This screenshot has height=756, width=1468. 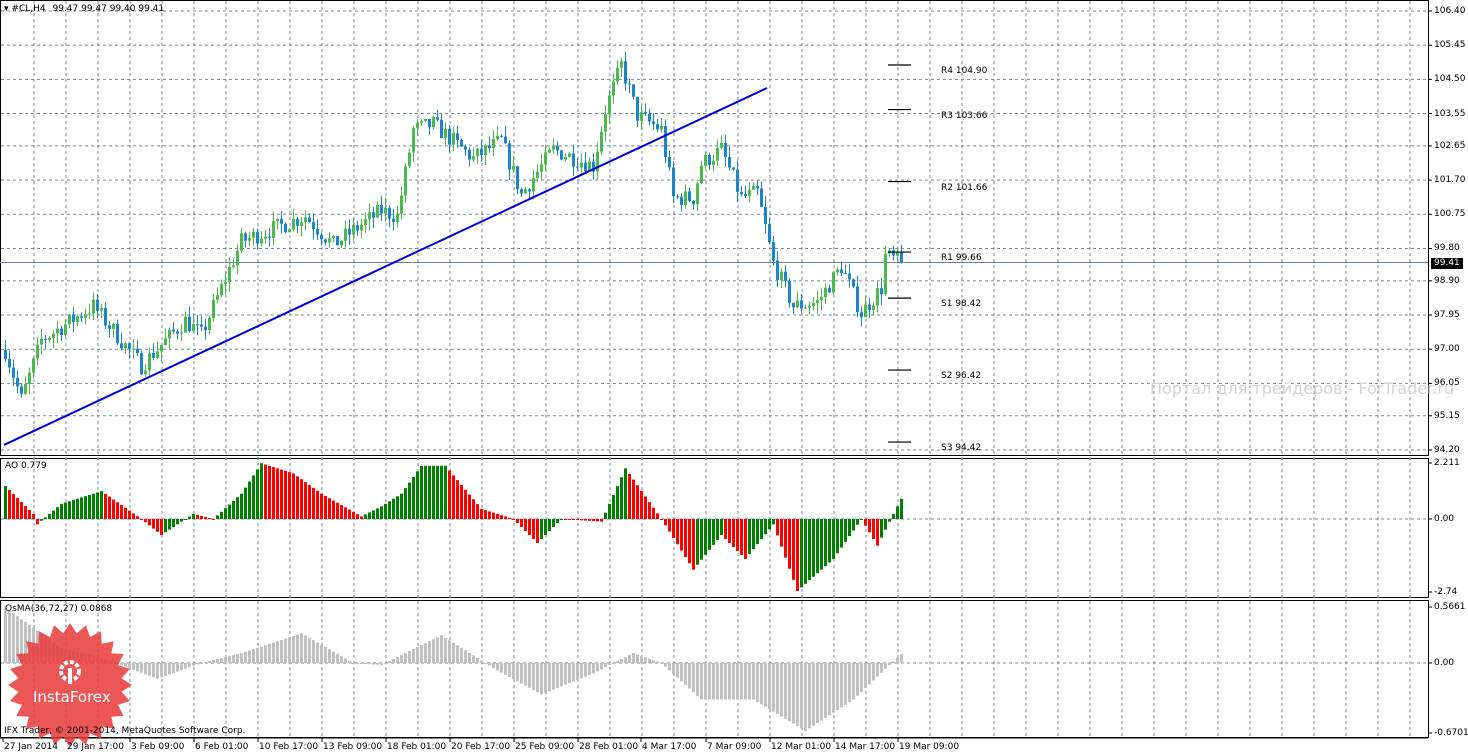 What do you see at coordinates (6, 9) in the screenshot?
I see `dropdown-triangle-icon: ▾` at bounding box center [6, 9].